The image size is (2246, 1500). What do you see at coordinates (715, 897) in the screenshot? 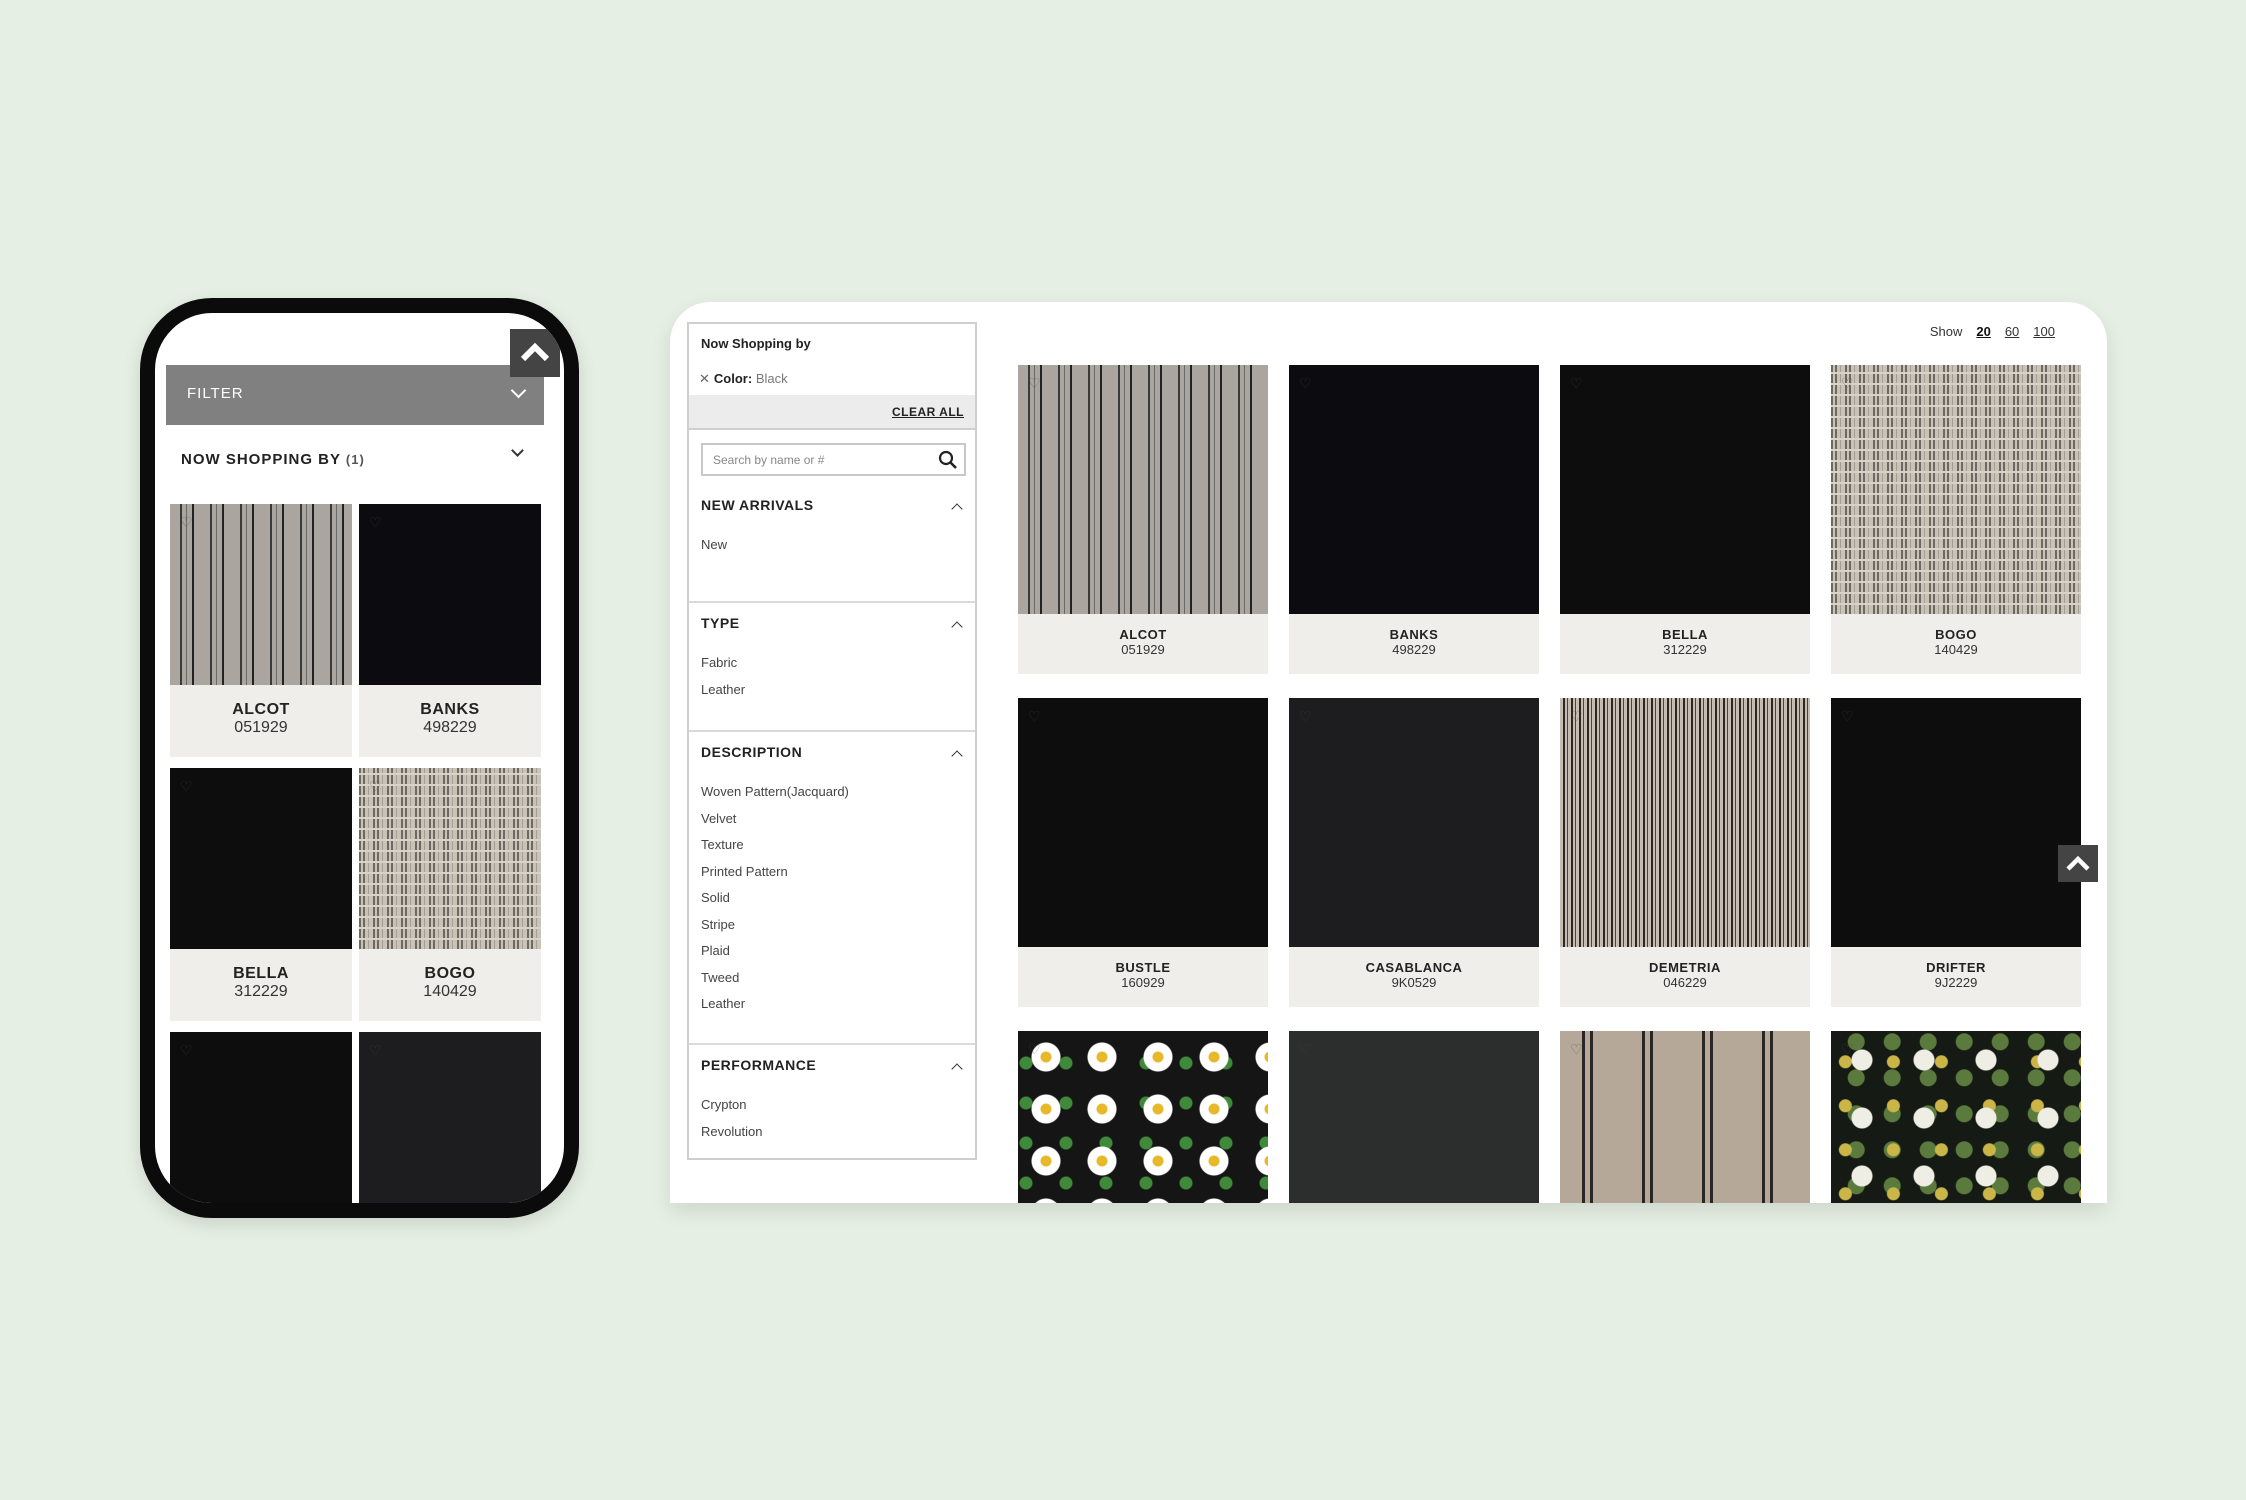
I see `filter-option: Solid` at bounding box center [715, 897].